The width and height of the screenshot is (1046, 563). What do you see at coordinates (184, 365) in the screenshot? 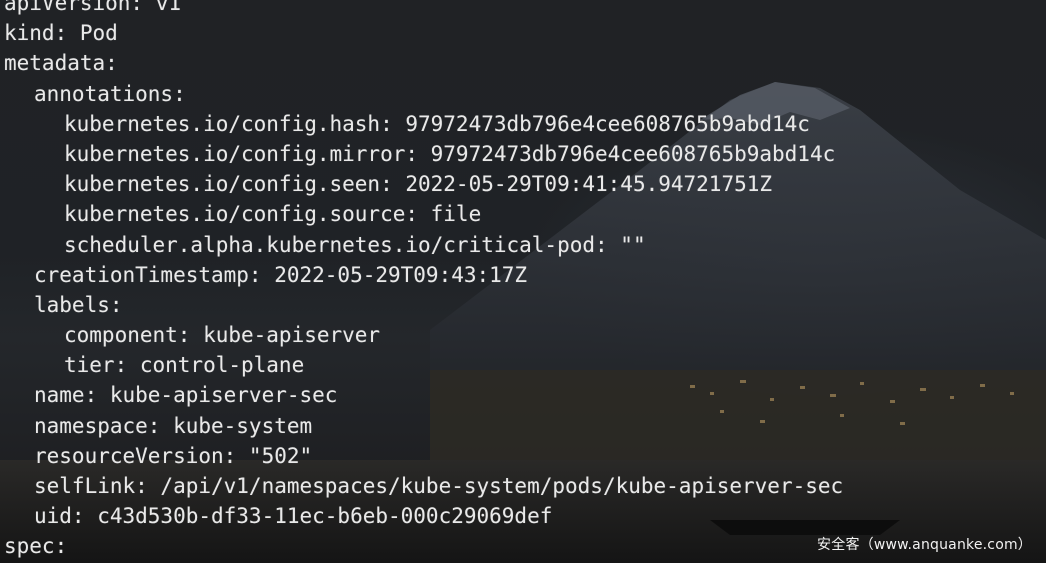
I see `yaml-line: tier: control-plane` at bounding box center [184, 365].